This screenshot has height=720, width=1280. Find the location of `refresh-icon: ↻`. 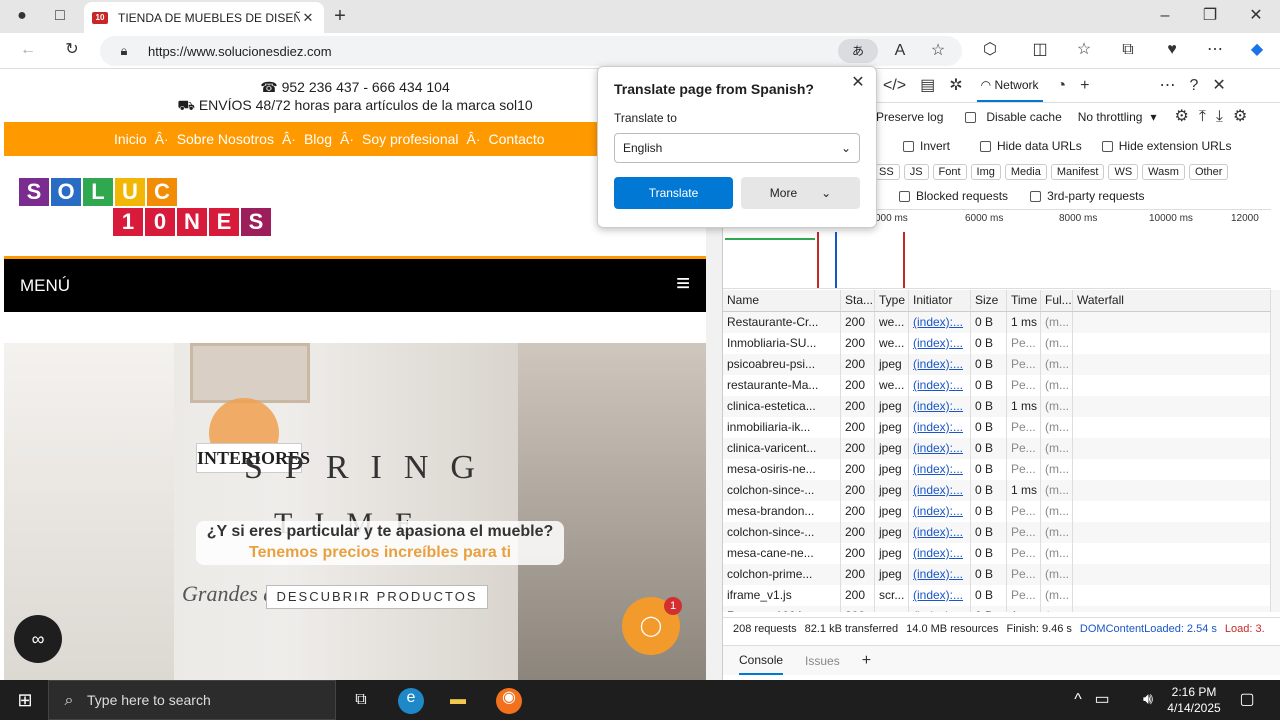

refresh-icon: ↻ is located at coordinates (72, 50).